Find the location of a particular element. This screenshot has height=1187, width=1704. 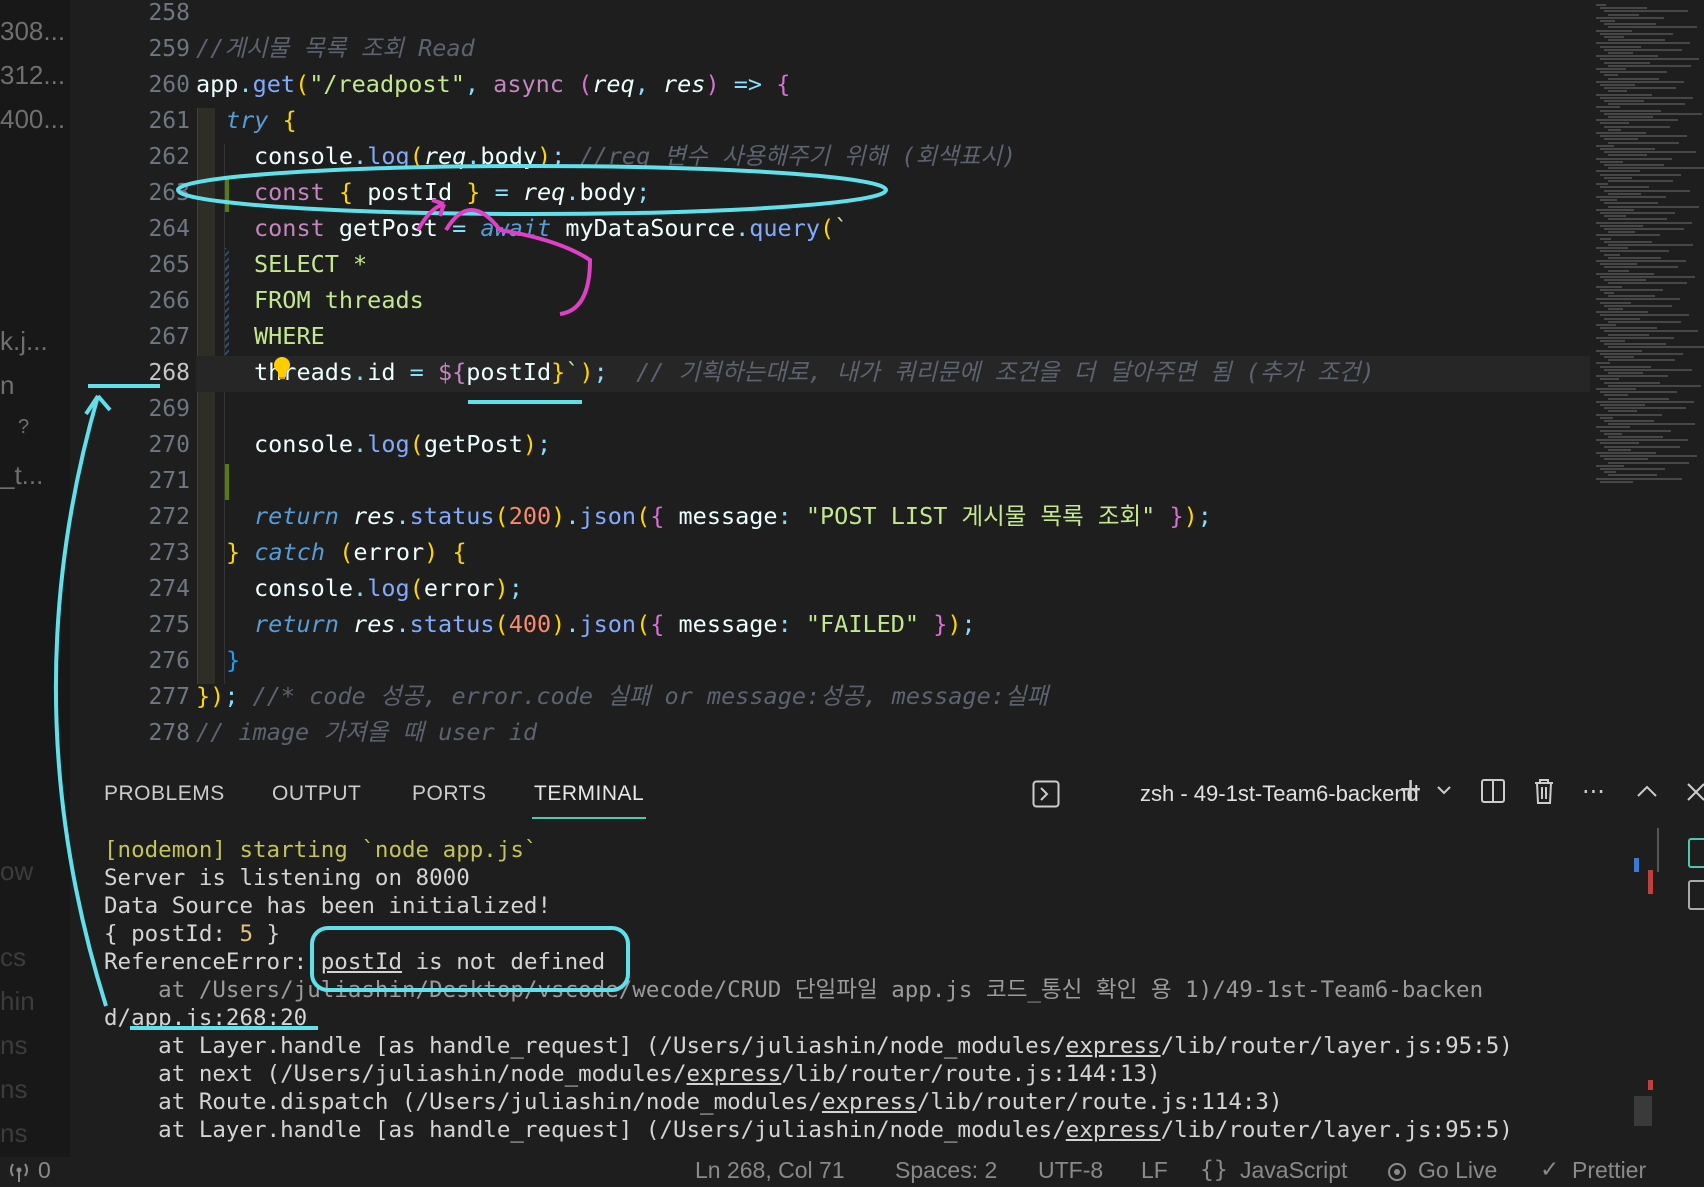

trash-icon is located at coordinates (1544, 791).